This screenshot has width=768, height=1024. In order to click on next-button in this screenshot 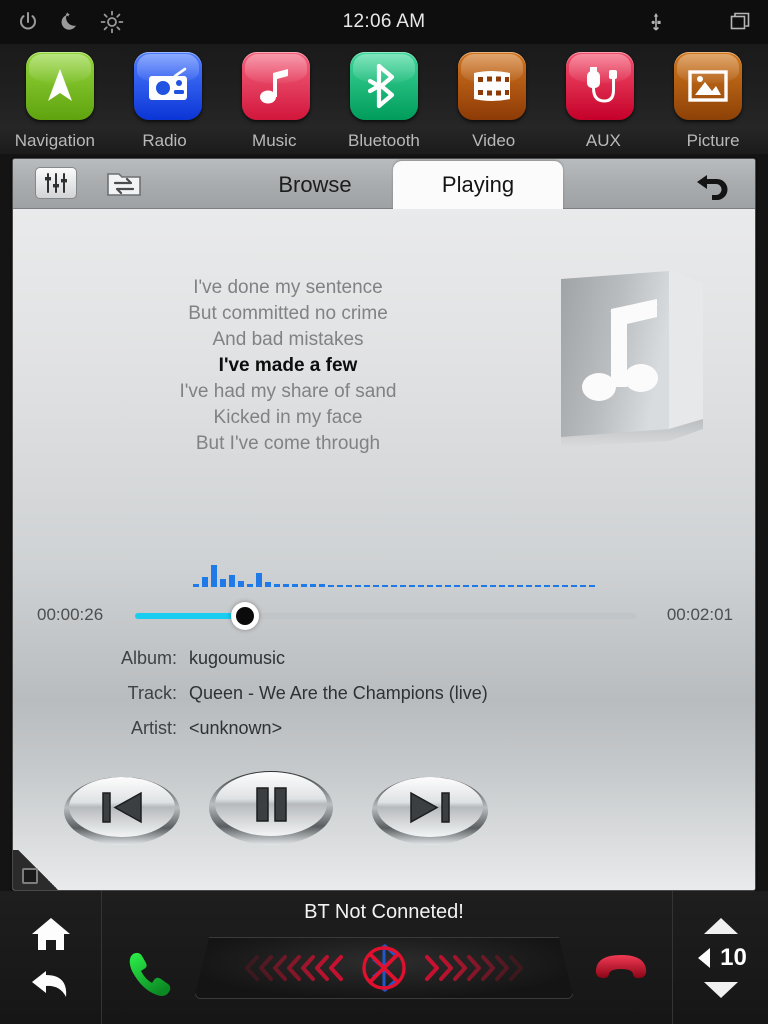, I will do `click(430, 811)`.